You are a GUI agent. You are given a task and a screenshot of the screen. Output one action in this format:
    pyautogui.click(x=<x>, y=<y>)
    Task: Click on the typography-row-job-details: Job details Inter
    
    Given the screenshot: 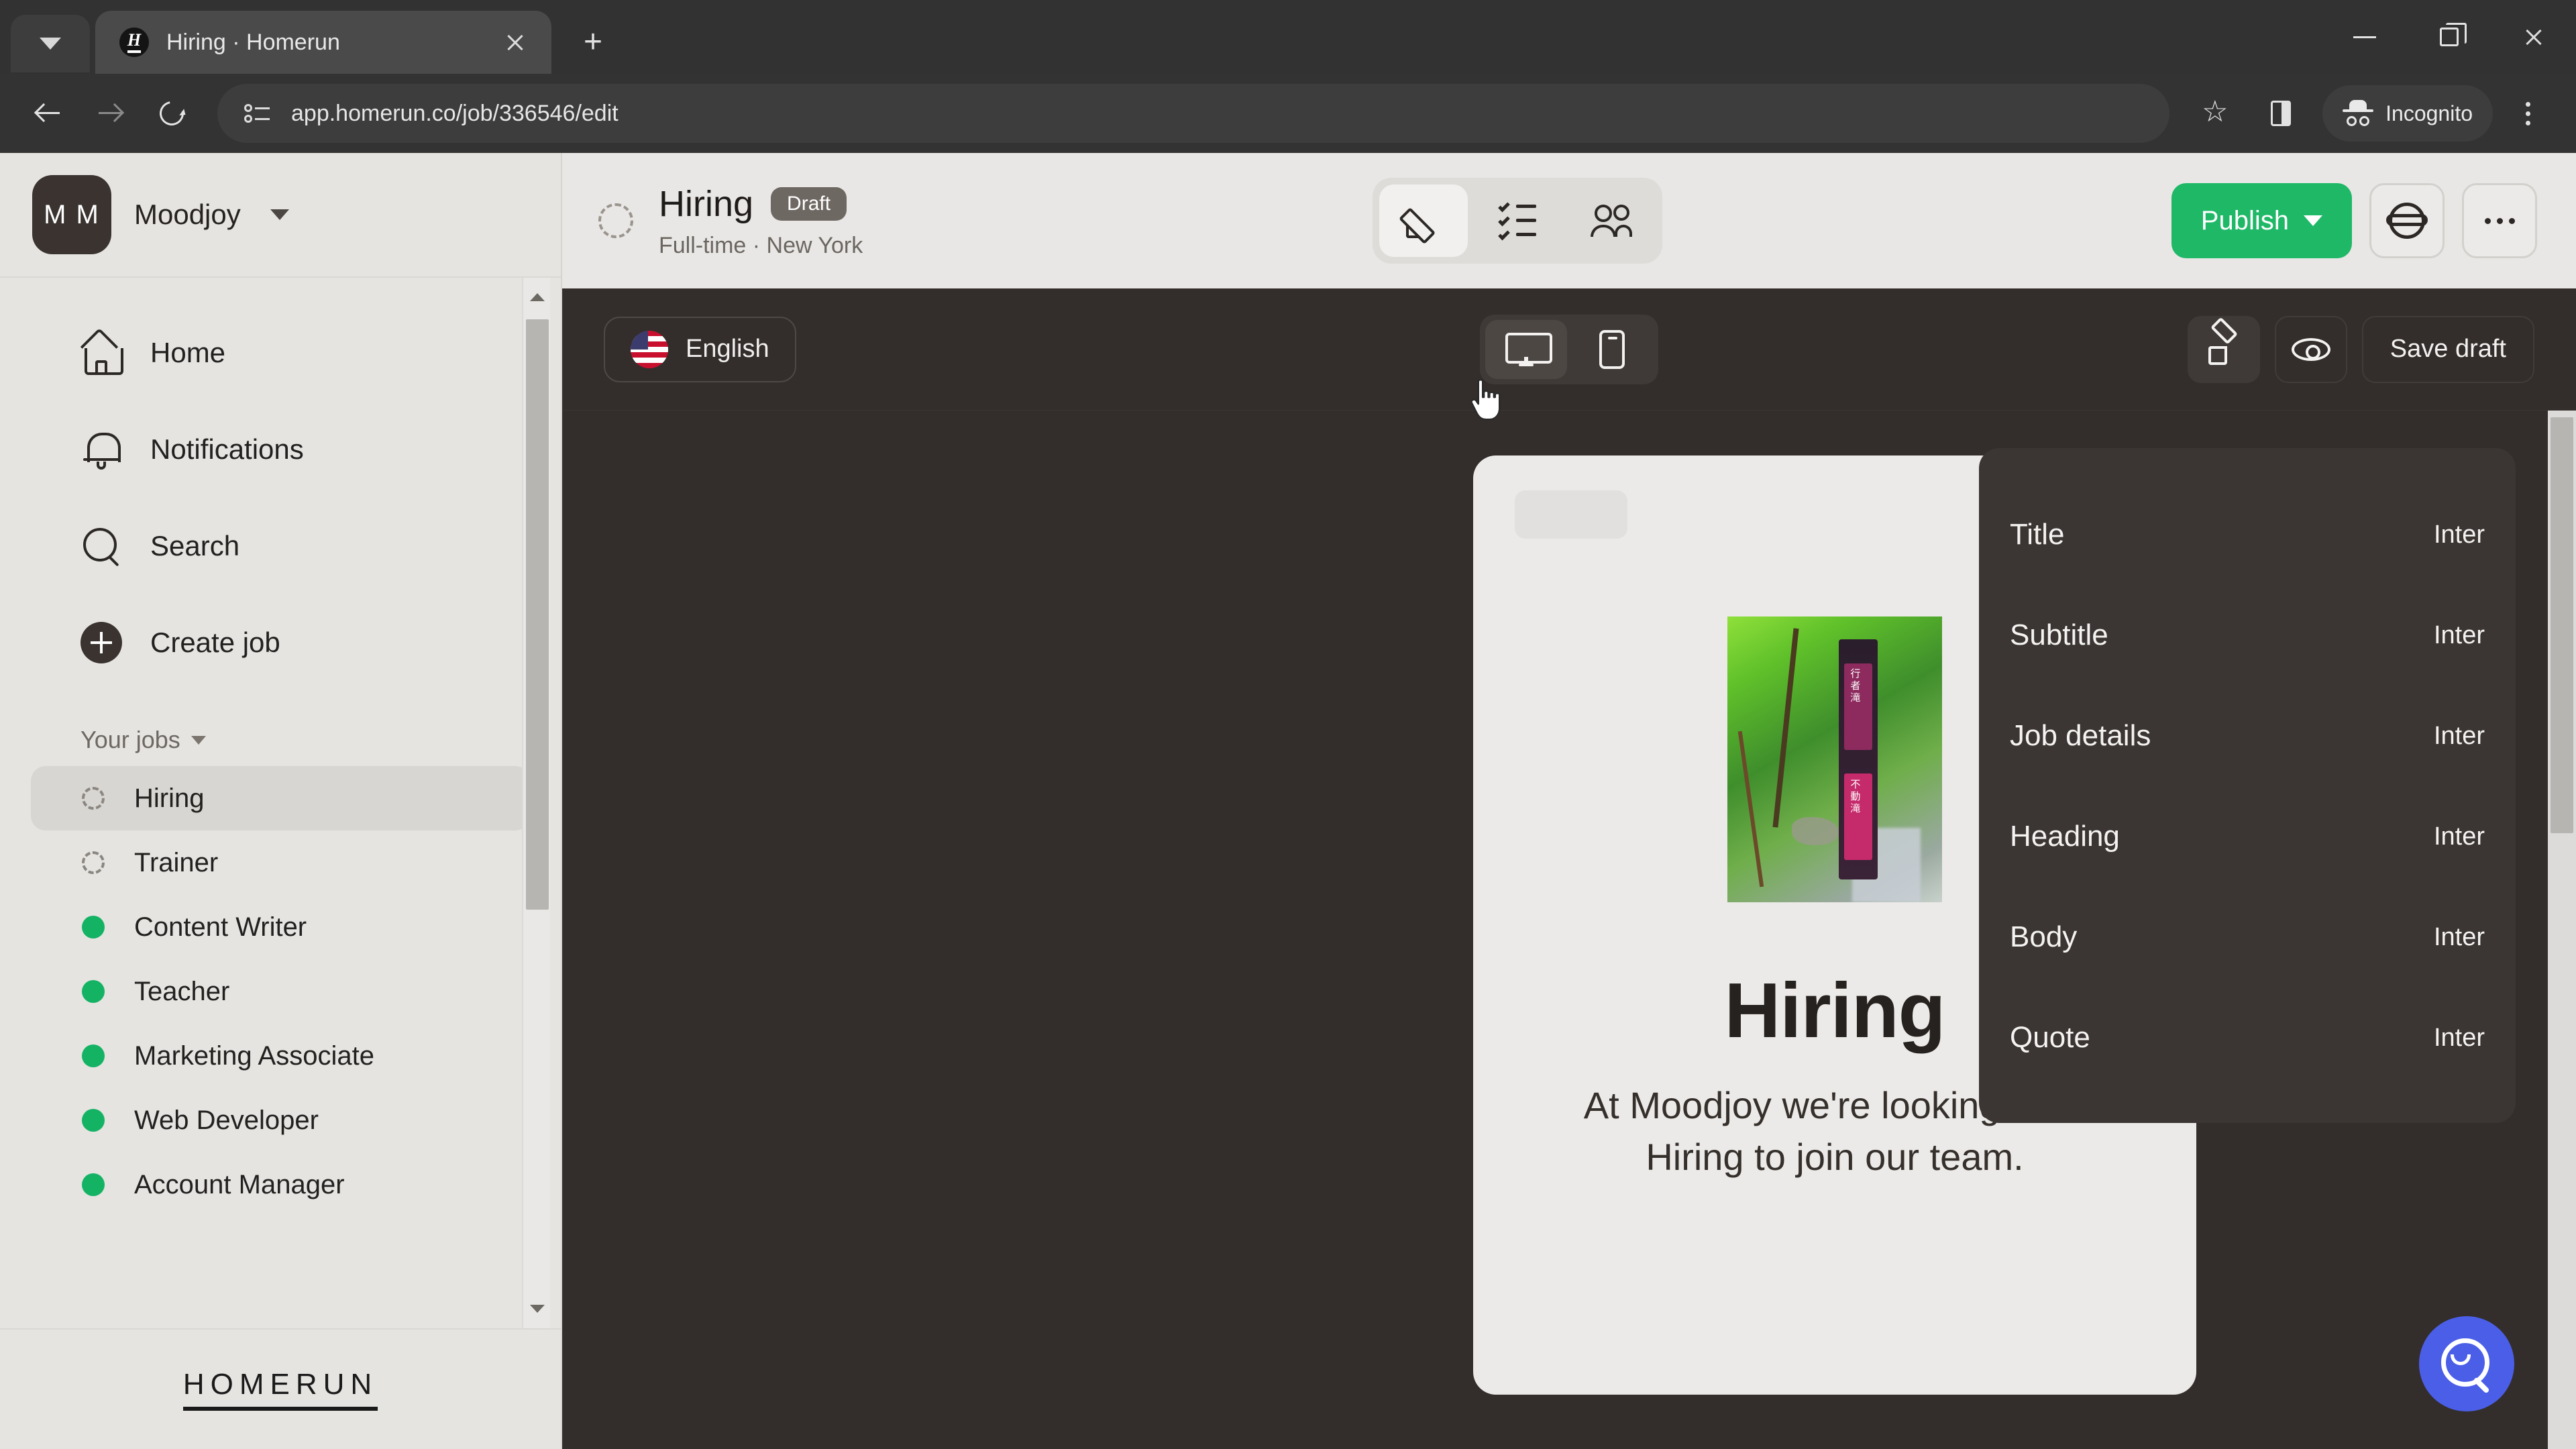 What is the action you would take?
    pyautogui.click(x=2247, y=736)
    